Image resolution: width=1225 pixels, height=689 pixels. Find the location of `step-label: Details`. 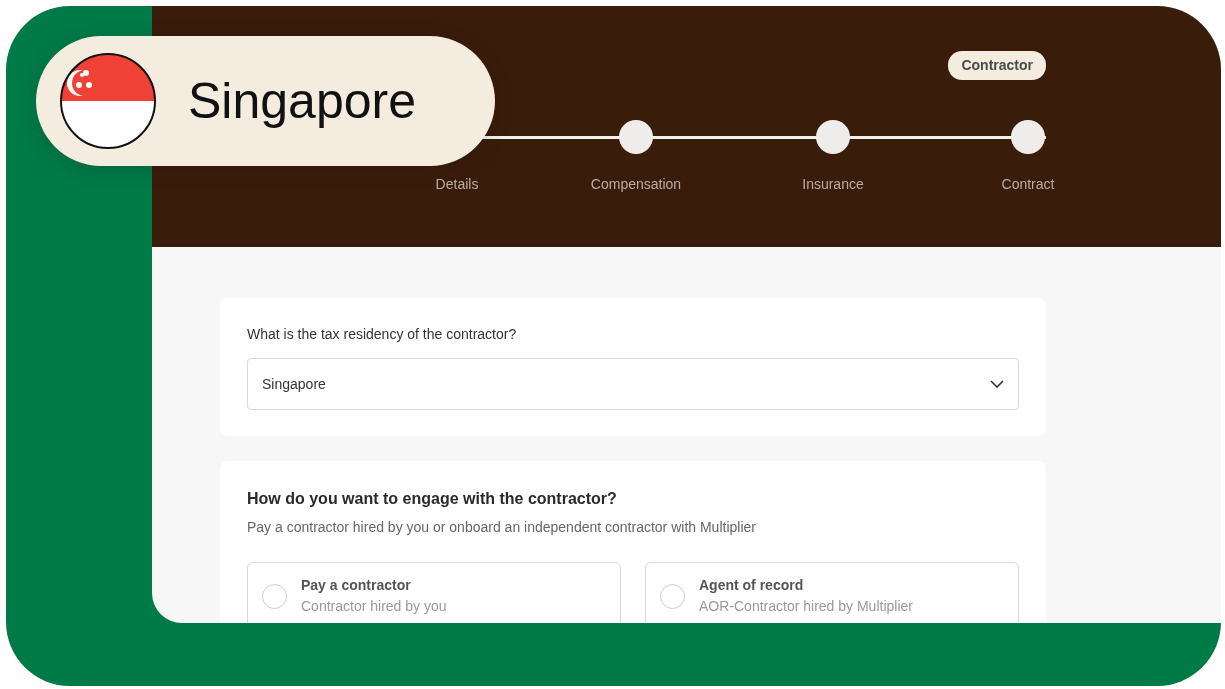

step-label: Details is located at coordinates (457, 184).